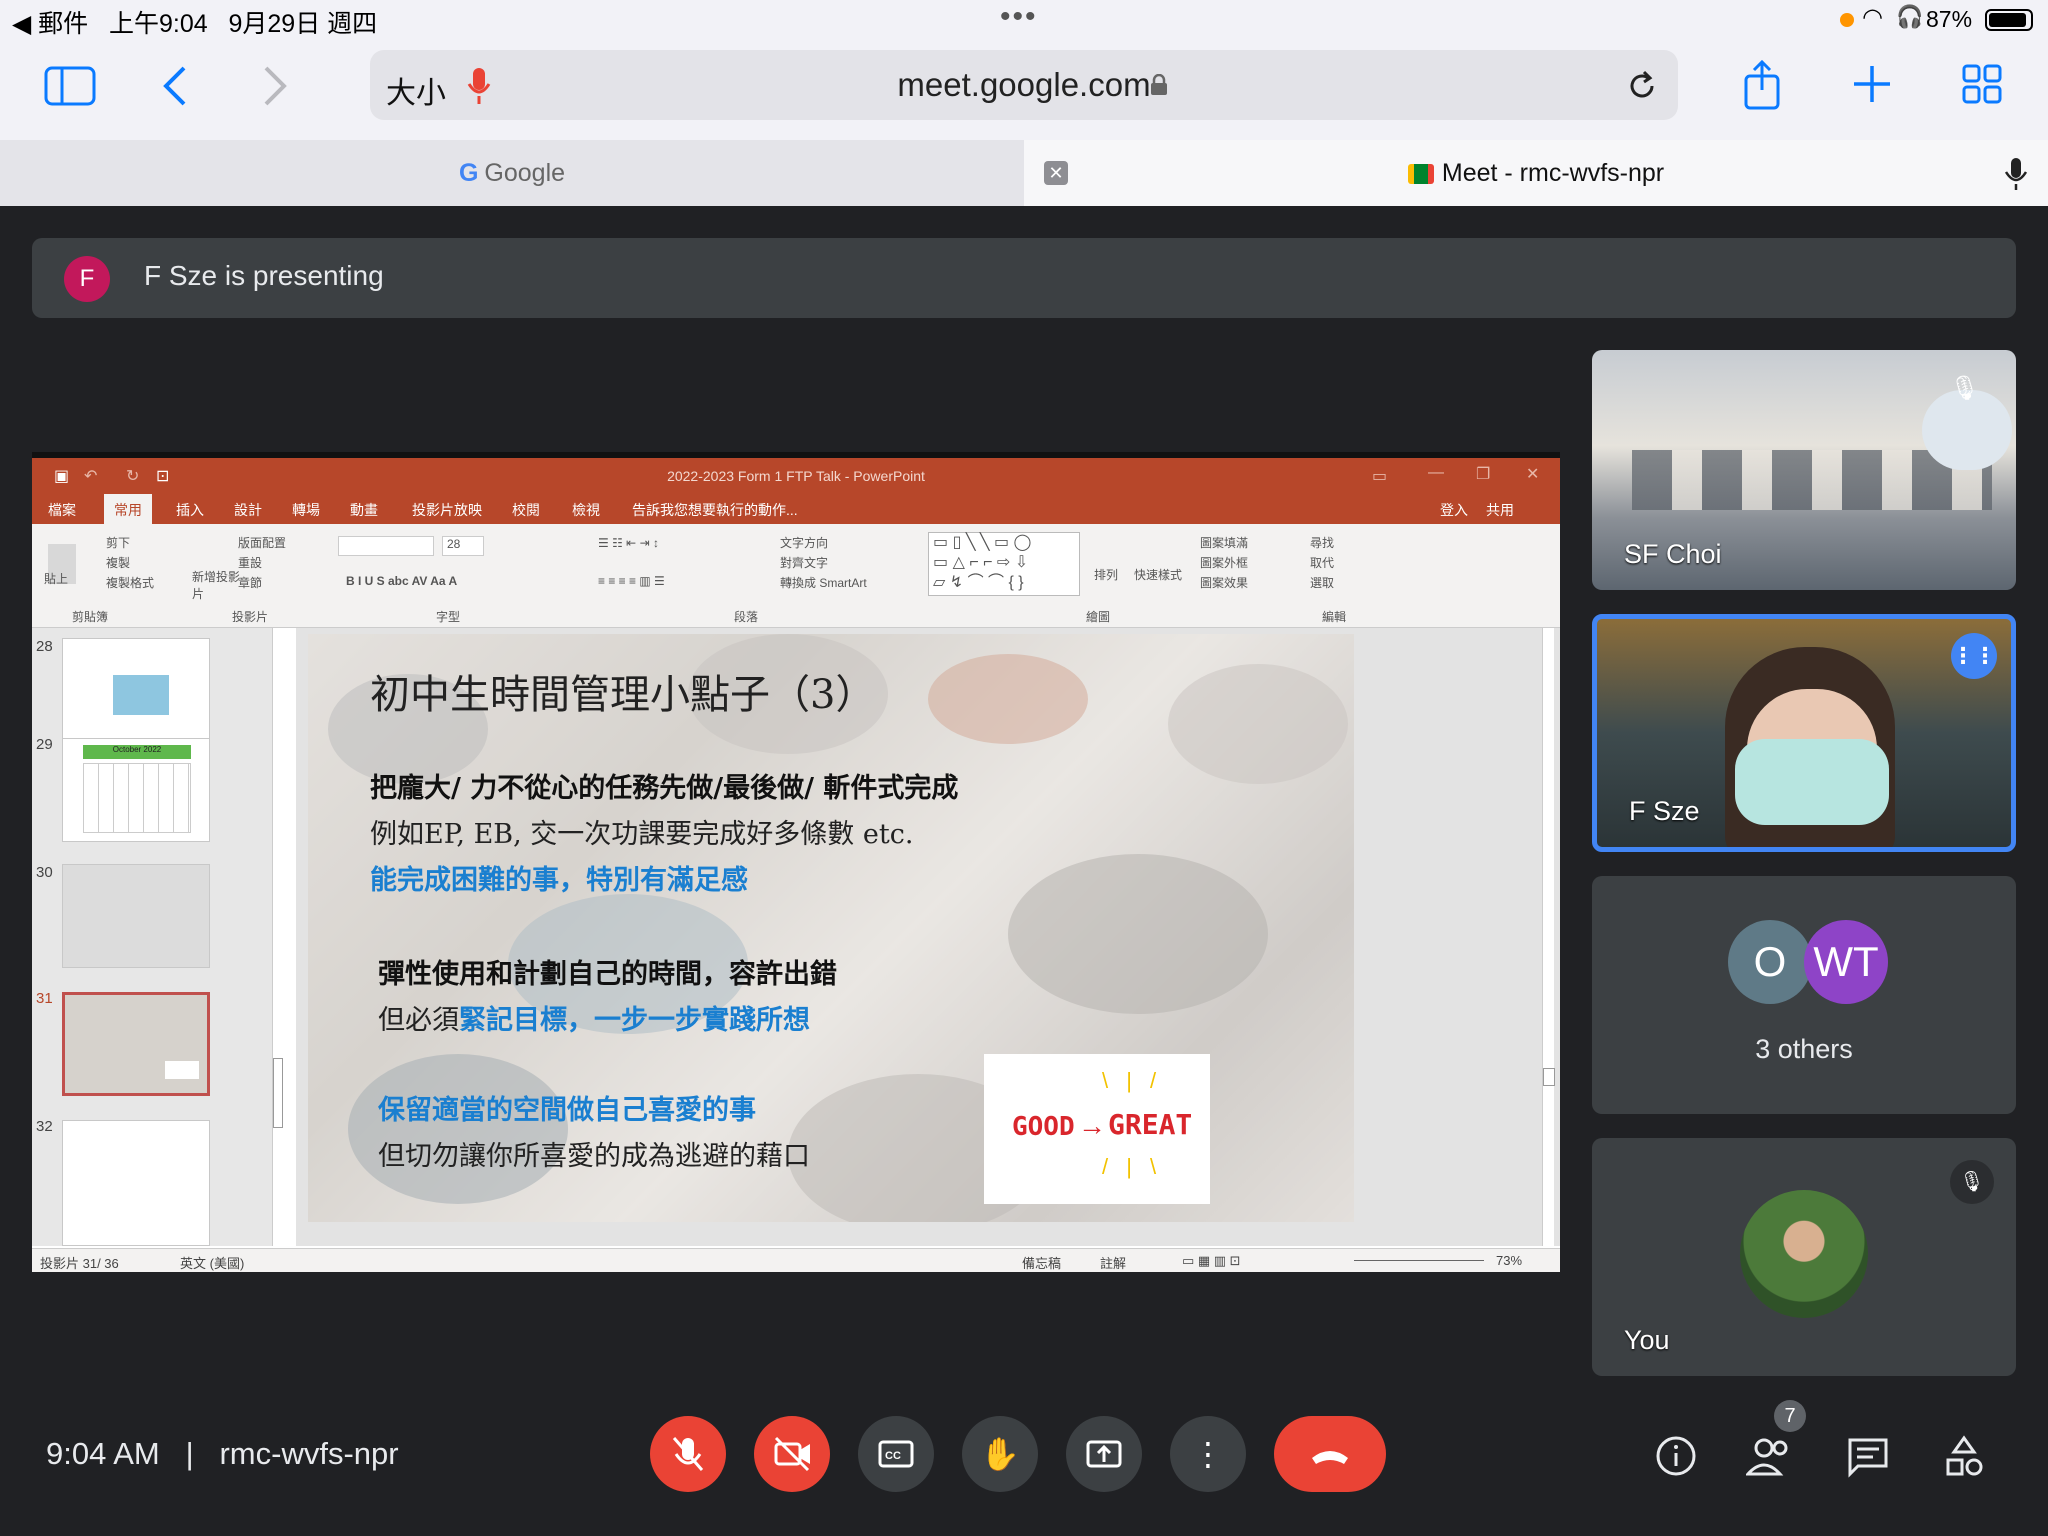 The height and width of the screenshot is (1536, 2048). What do you see at coordinates (1019, 17) in the screenshot?
I see `multitask-dots: •••` at bounding box center [1019, 17].